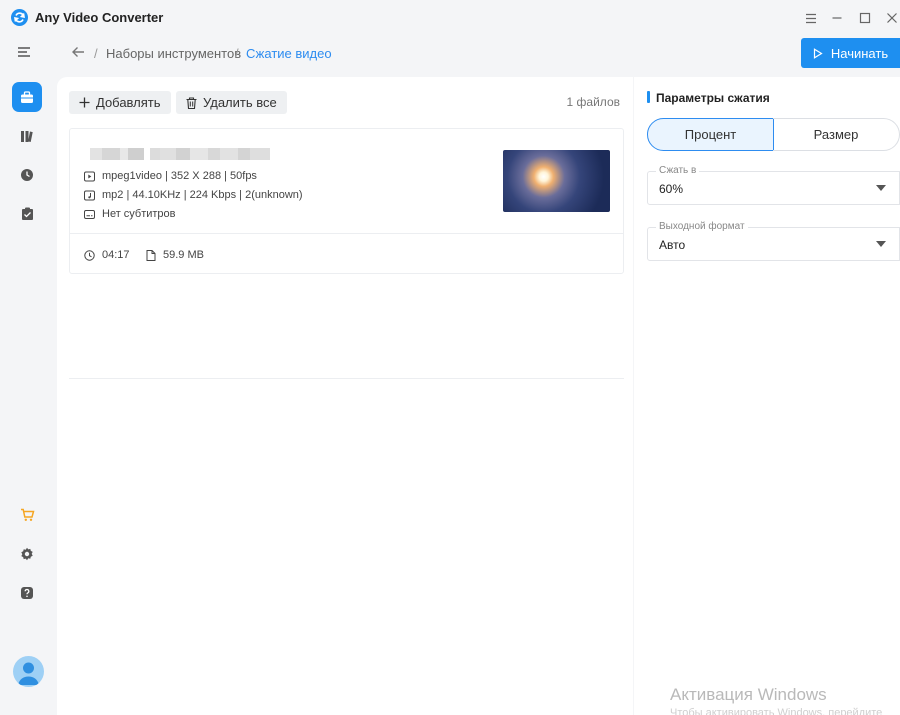 This screenshot has width=900, height=715. I want to click on list-divider, so click(346, 378).